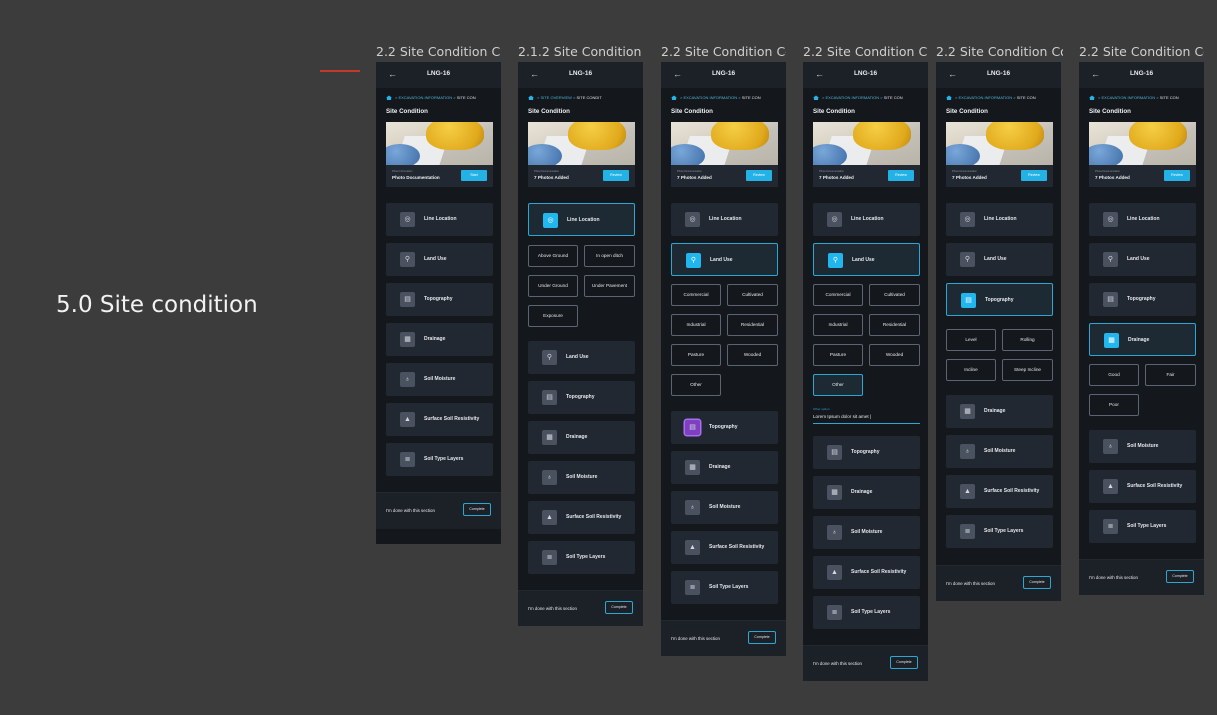  What do you see at coordinates (553, 316) in the screenshot?
I see `option-exposure: Exposure` at bounding box center [553, 316].